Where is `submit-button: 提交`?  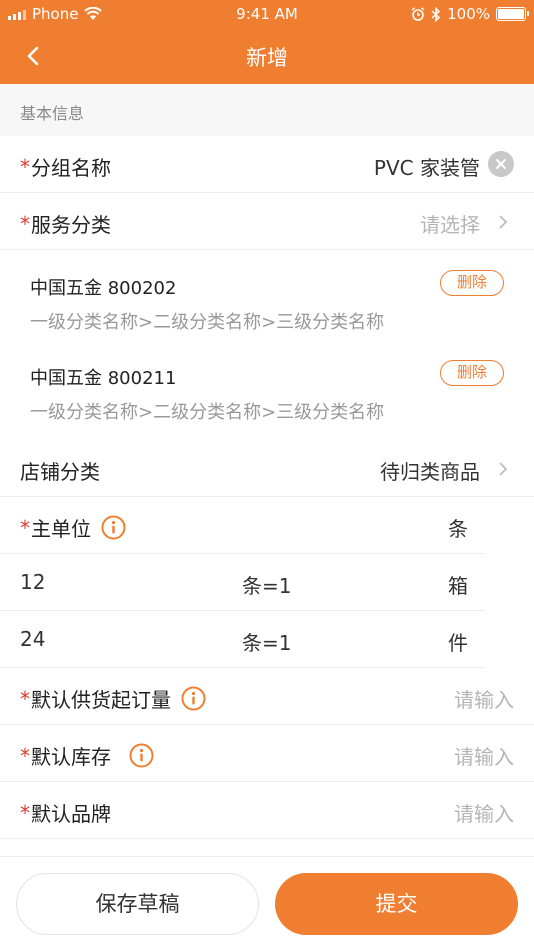 submit-button: 提交 is located at coordinates (396, 904).